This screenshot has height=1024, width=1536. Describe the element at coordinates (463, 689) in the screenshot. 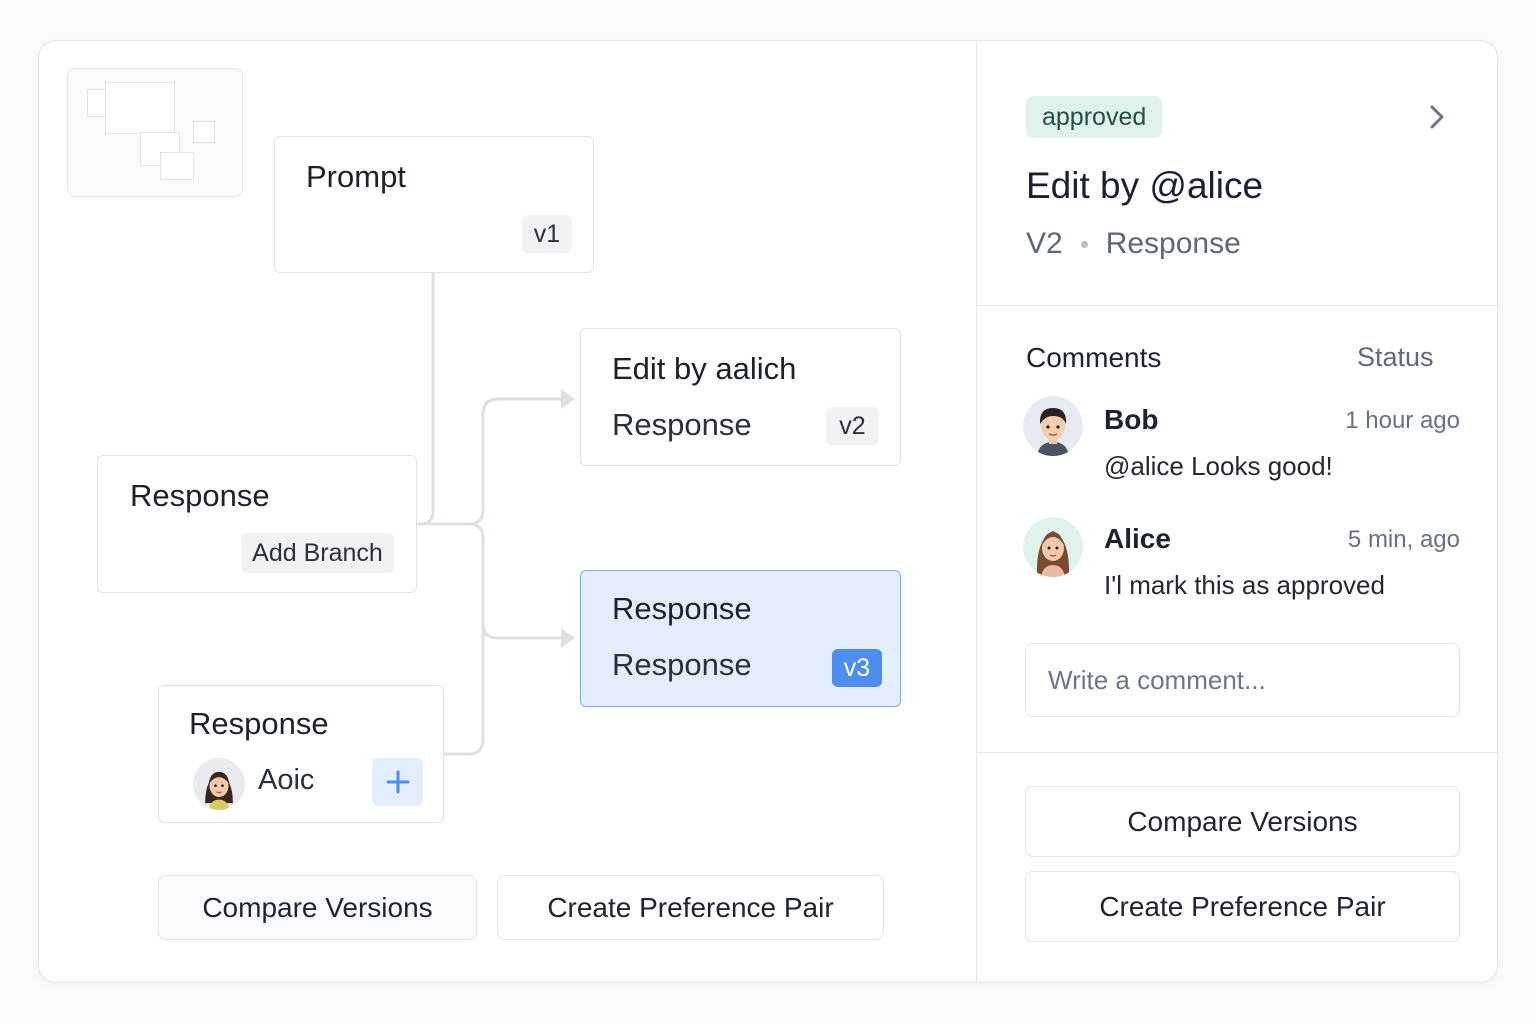

I see `connector-to-user` at that location.